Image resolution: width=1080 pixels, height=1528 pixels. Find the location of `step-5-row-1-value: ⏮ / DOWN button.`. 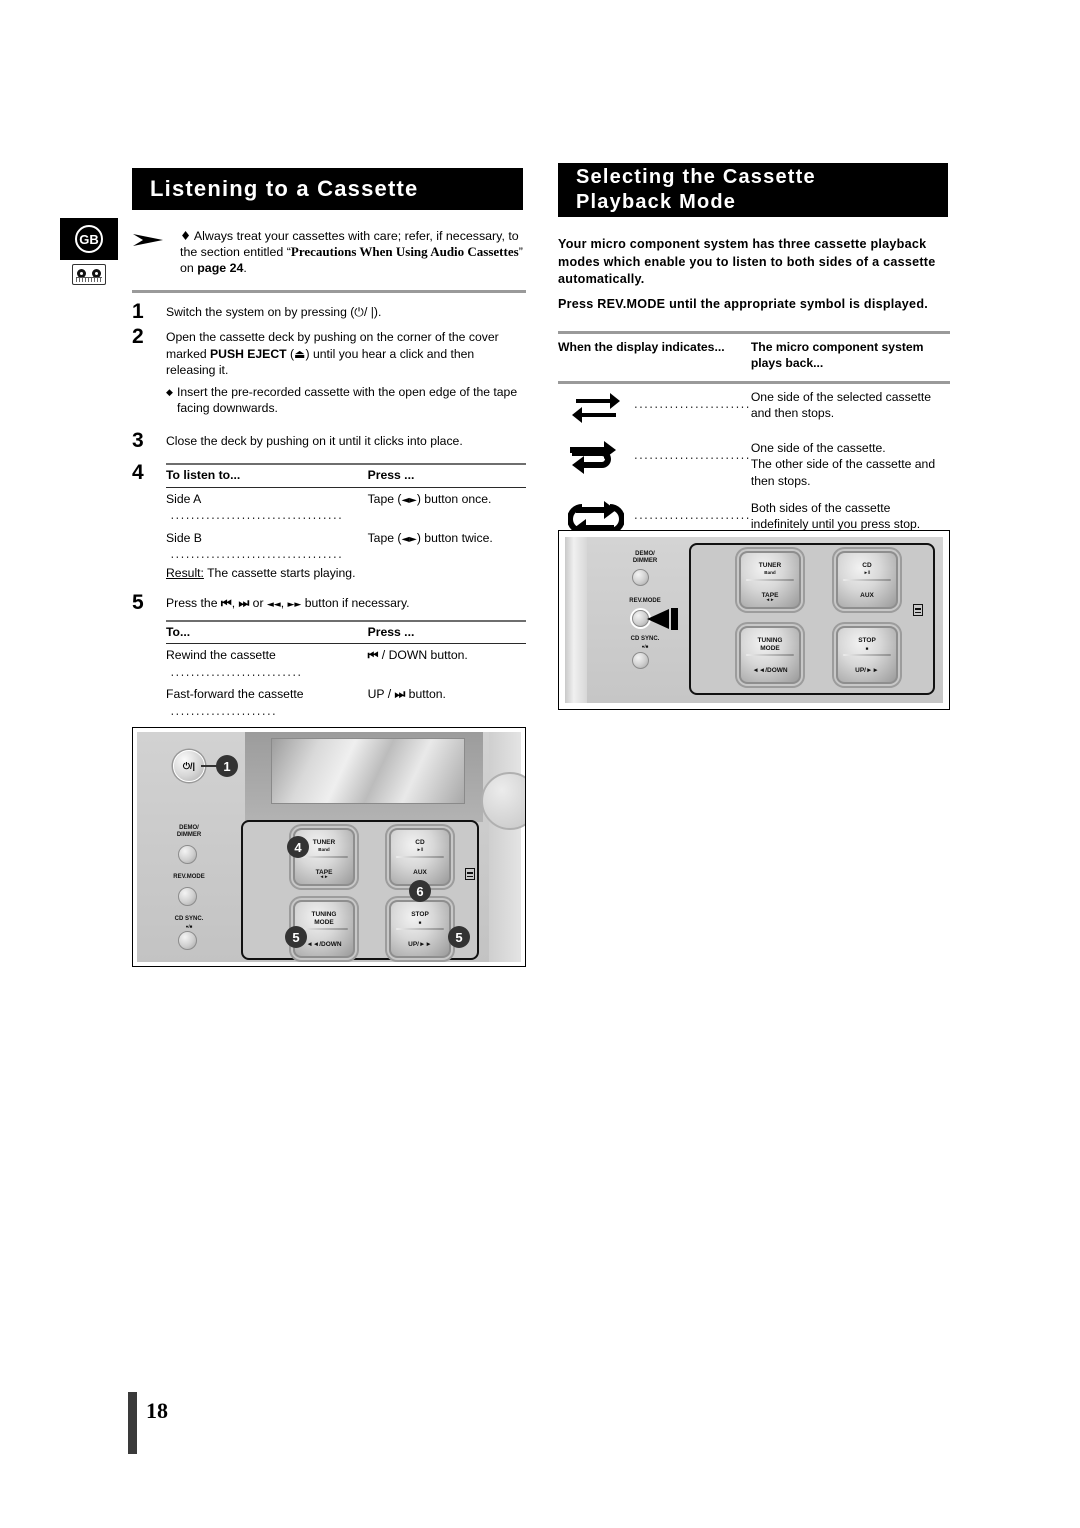

step-5-row-1-value: ⏮ / DOWN button. is located at coordinates (447, 664).